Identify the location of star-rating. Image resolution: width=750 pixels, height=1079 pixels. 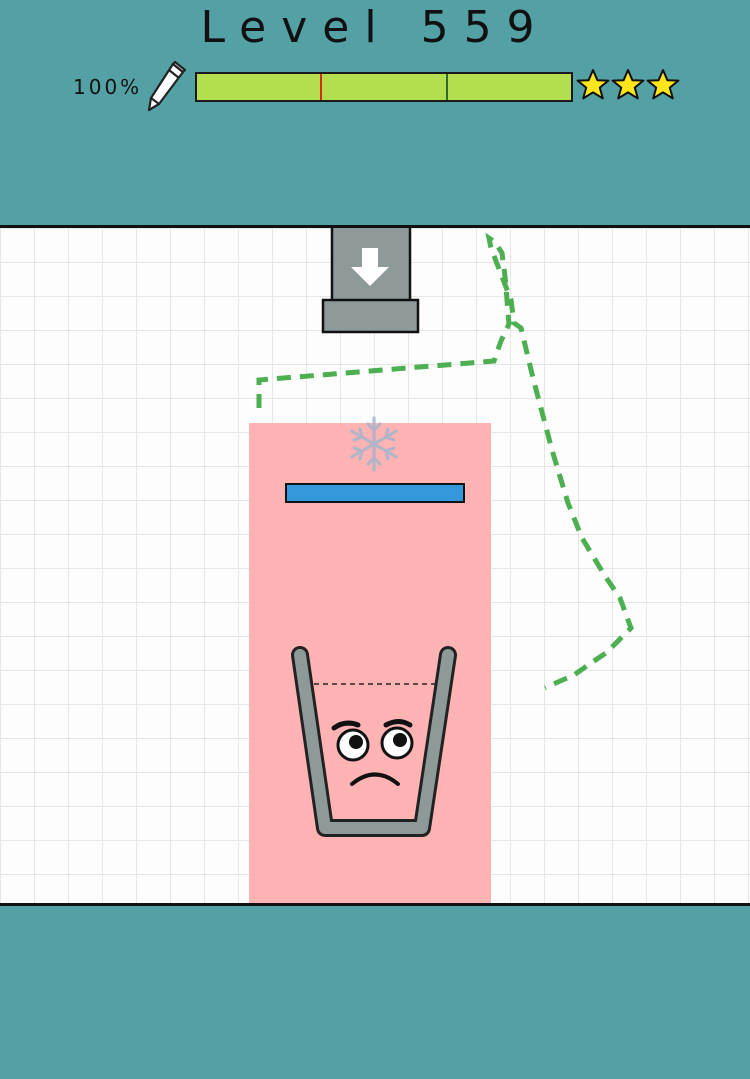
(628, 85).